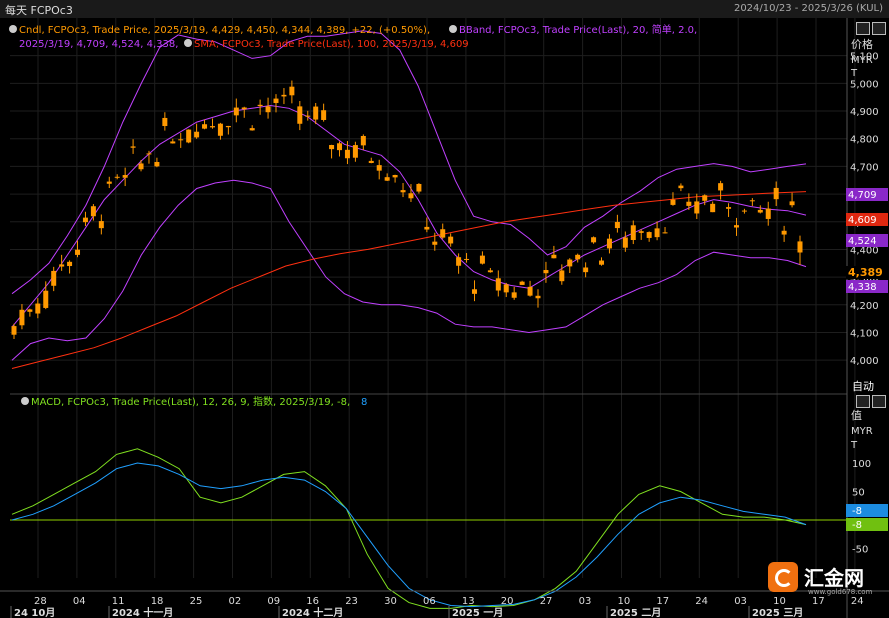 Image resolution: width=889 pixels, height=618 pixels. Describe the element at coordinates (864, 361) in the screenshot. I see `price-tick: 4,000` at that location.